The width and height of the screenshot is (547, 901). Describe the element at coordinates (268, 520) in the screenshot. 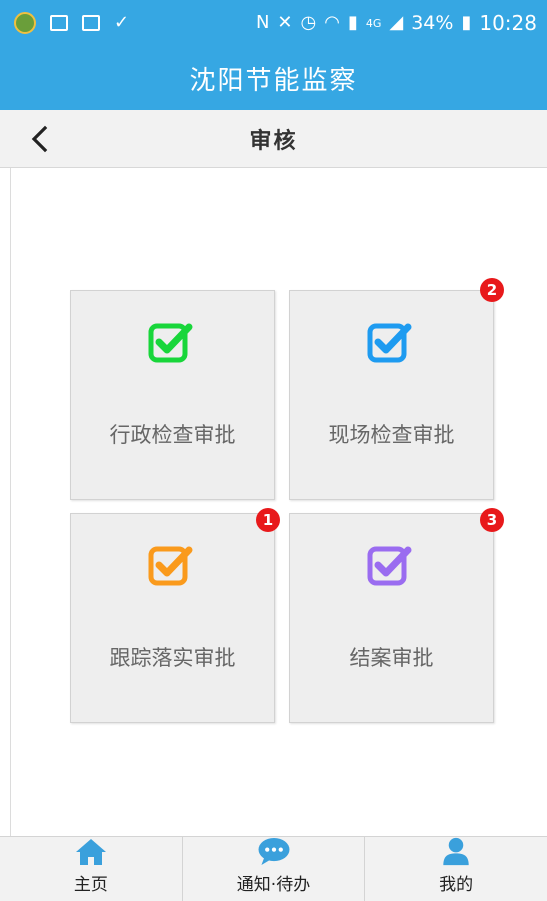

I see `notification-badge: 1` at that location.